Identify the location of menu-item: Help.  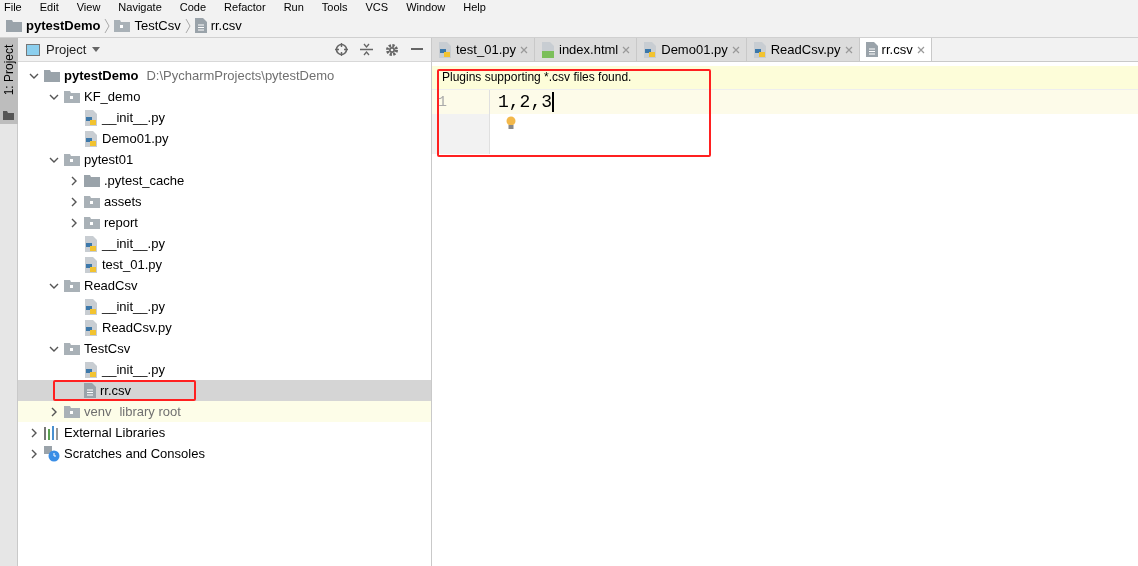
(474, 7).